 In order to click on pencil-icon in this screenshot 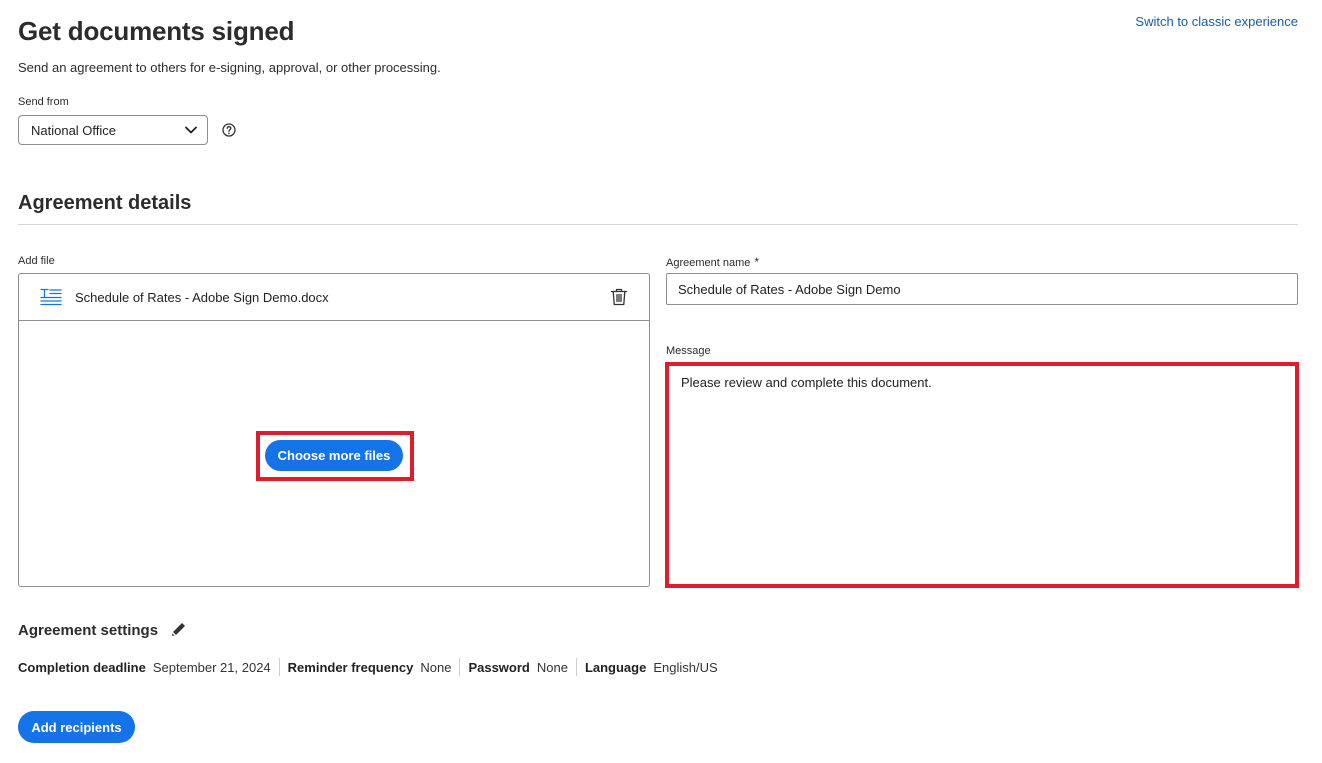, I will do `click(178, 629)`.